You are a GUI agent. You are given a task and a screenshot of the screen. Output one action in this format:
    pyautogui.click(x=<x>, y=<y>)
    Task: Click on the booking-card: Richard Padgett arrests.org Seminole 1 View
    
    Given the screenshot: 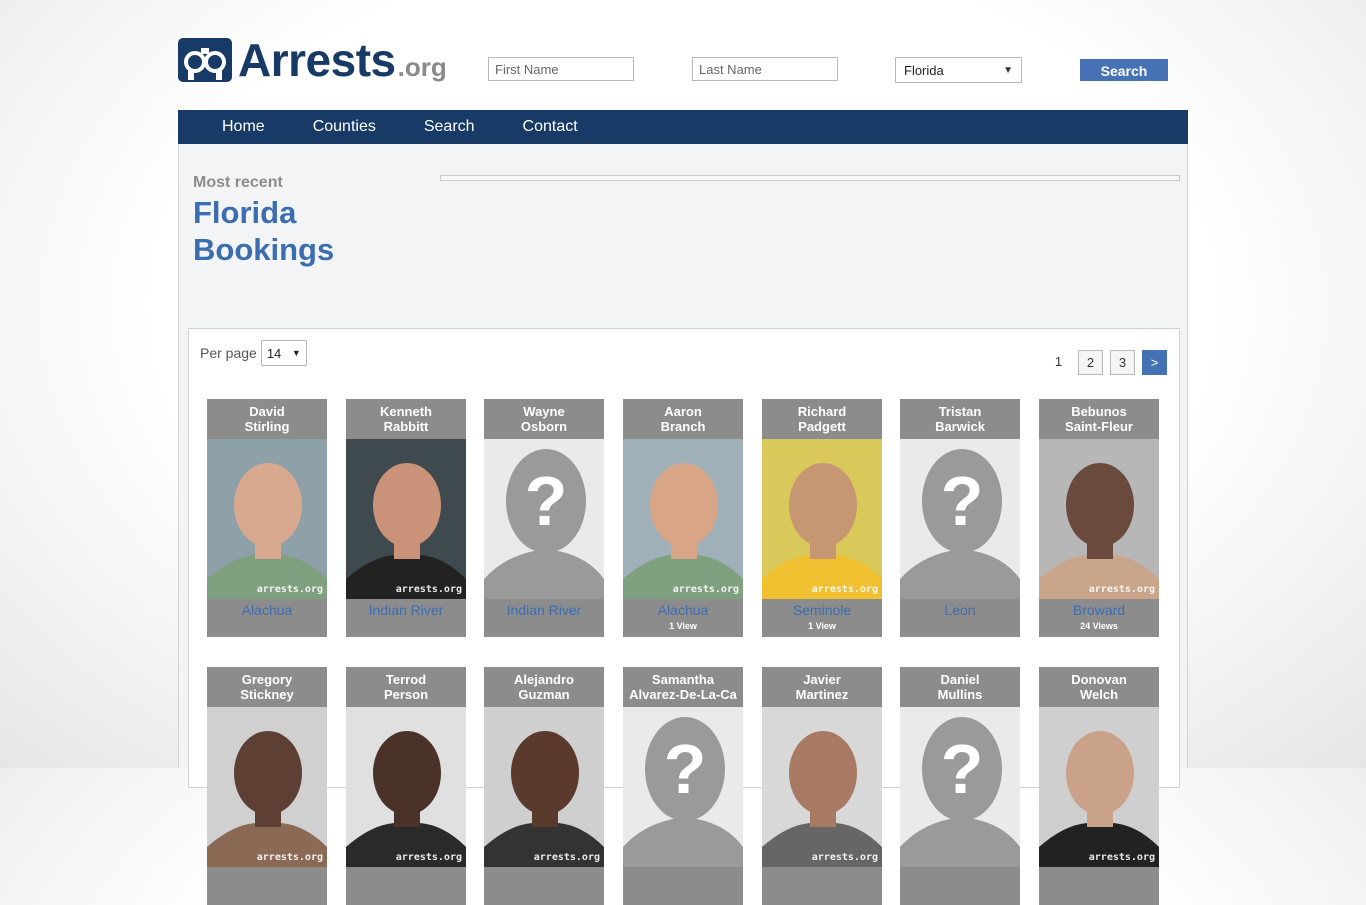 What is the action you would take?
    pyautogui.click(x=822, y=518)
    